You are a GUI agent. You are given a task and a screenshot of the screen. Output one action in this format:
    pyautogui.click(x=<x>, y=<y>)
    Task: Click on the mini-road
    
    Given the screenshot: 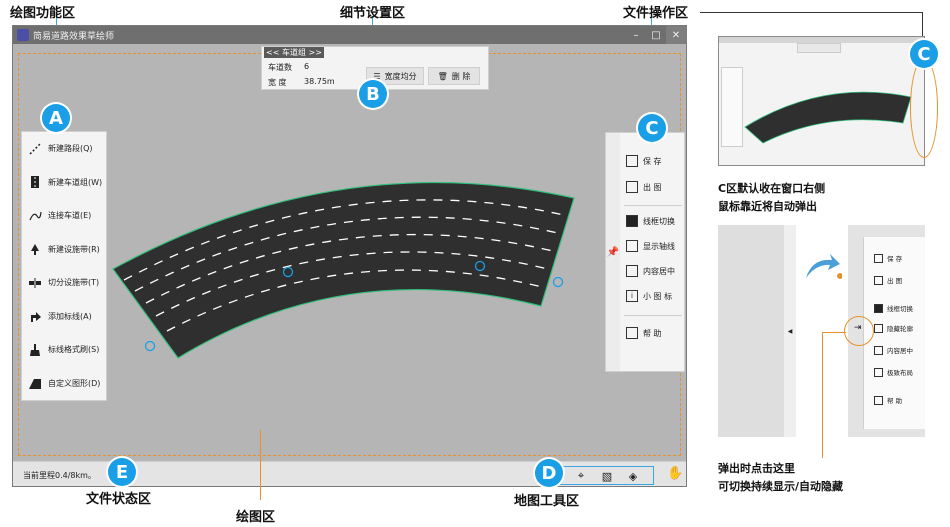 What is the action you would take?
    pyautogui.click(x=828, y=117)
    